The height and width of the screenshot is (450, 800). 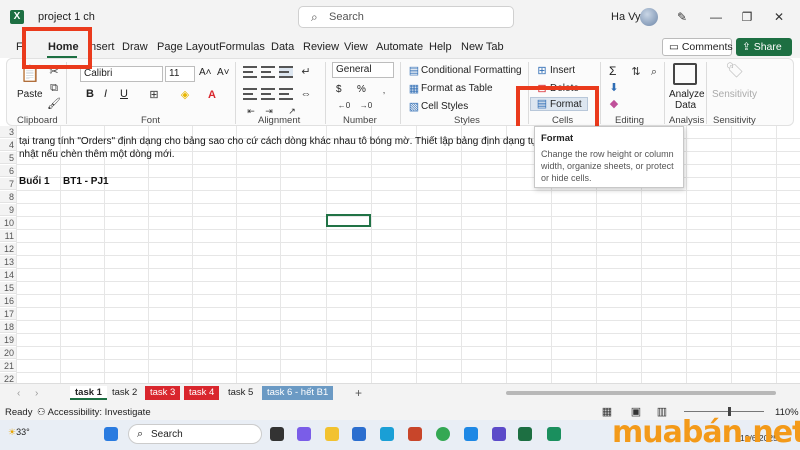 I want to click on percent-button: %, so click(x=361, y=89).